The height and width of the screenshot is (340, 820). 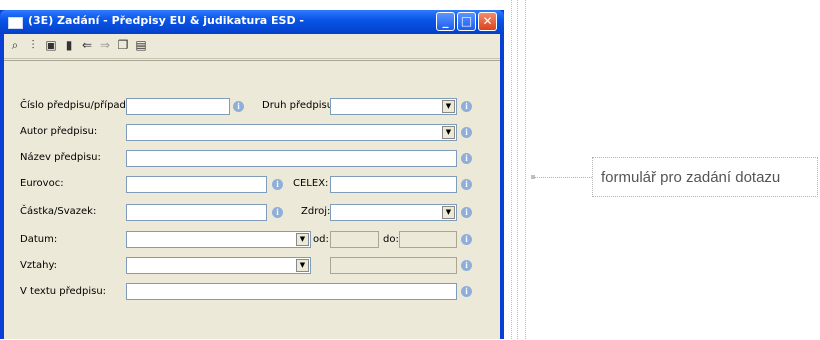 What do you see at coordinates (445, 21) in the screenshot?
I see `minimize-button: _` at bounding box center [445, 21].